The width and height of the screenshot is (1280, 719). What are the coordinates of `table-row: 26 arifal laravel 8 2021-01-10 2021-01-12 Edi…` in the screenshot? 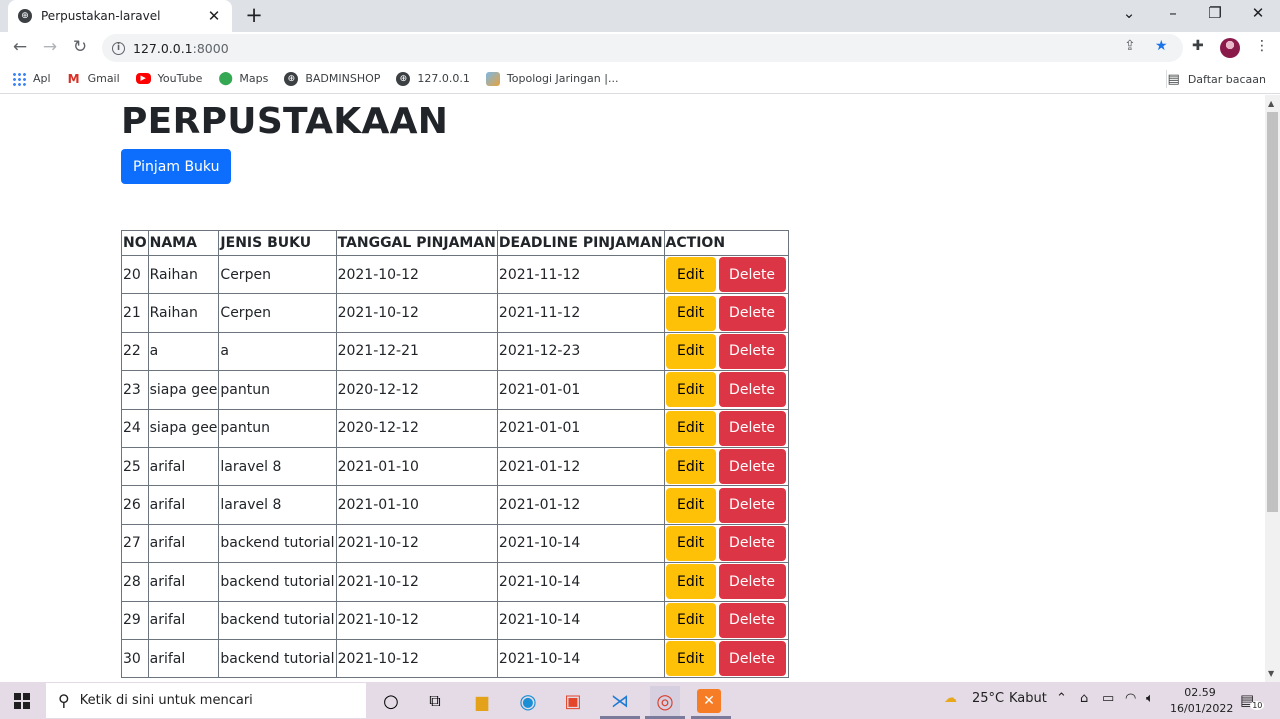 It's located at (455, 505).